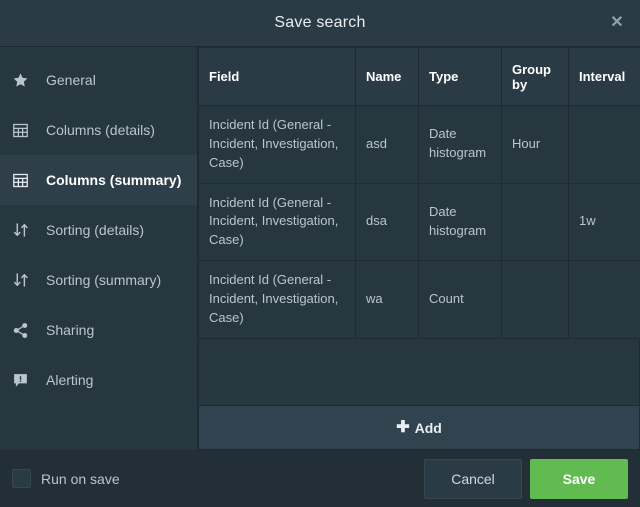 This screenshot has height=507, width=640. I want to click on column-header-name: Name, so click(387, 76).